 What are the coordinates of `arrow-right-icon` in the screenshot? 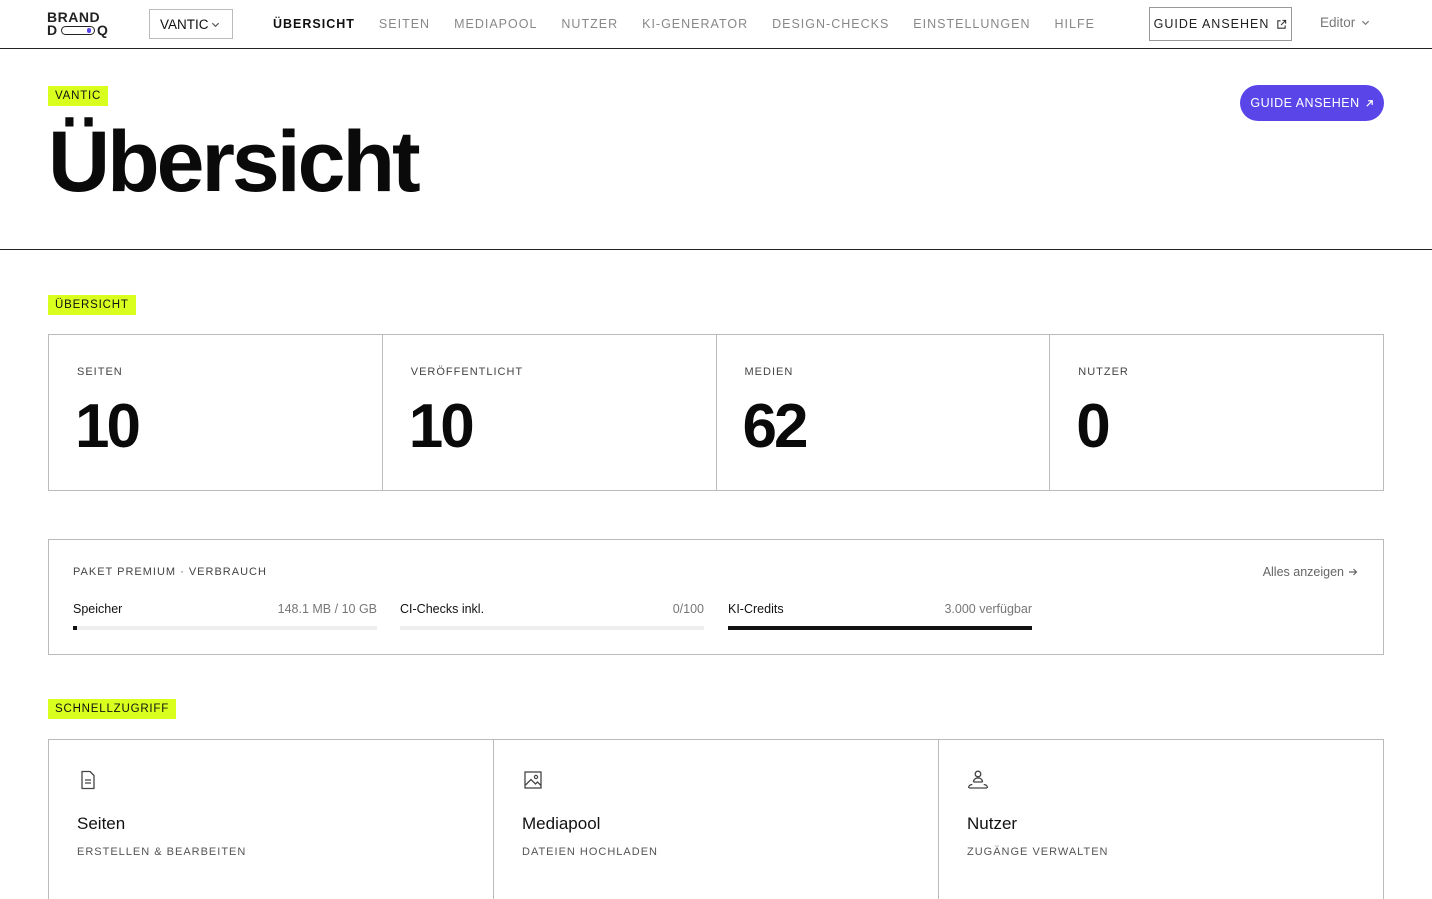 It's located at (1353, 572).